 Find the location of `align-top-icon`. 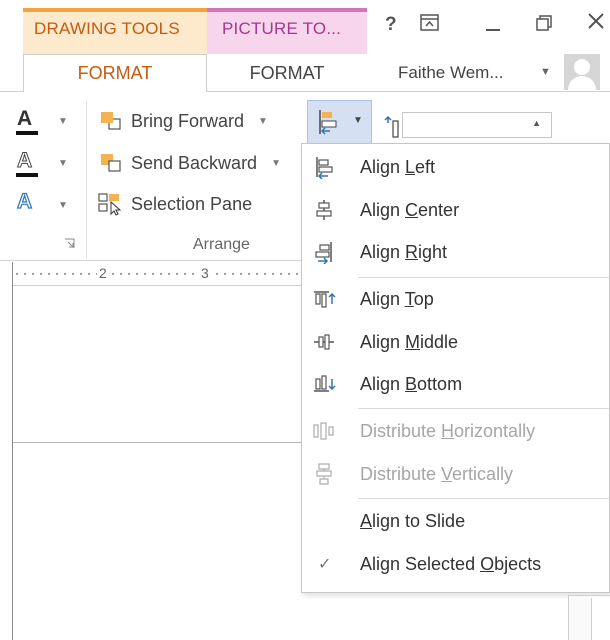

align-top-icon is located at coordinates (325, 299).